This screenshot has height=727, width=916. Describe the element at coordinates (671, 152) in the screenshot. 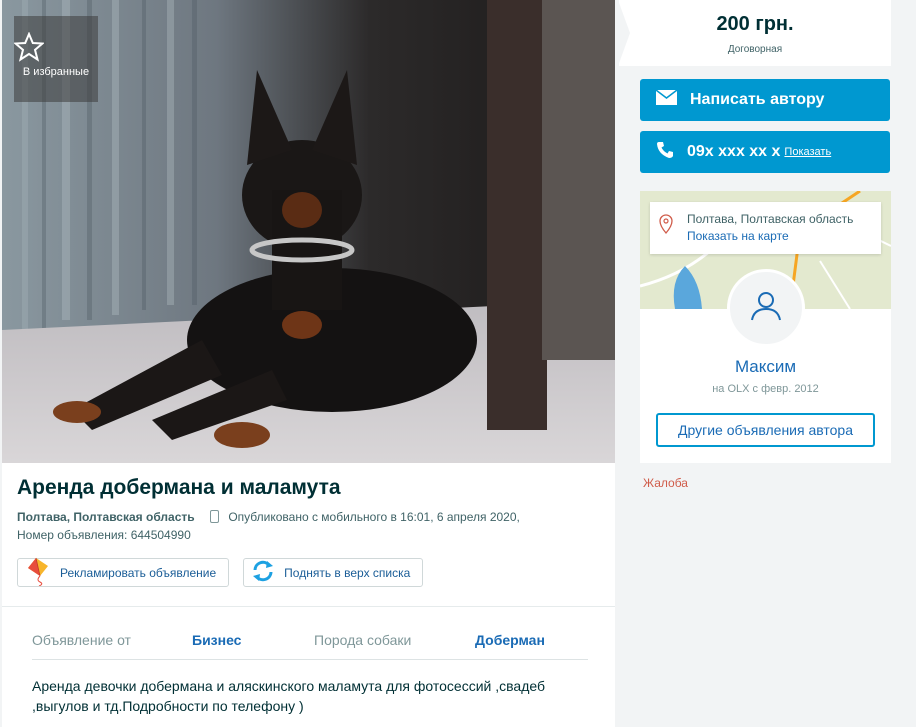

I see `phone-icon` at that location.